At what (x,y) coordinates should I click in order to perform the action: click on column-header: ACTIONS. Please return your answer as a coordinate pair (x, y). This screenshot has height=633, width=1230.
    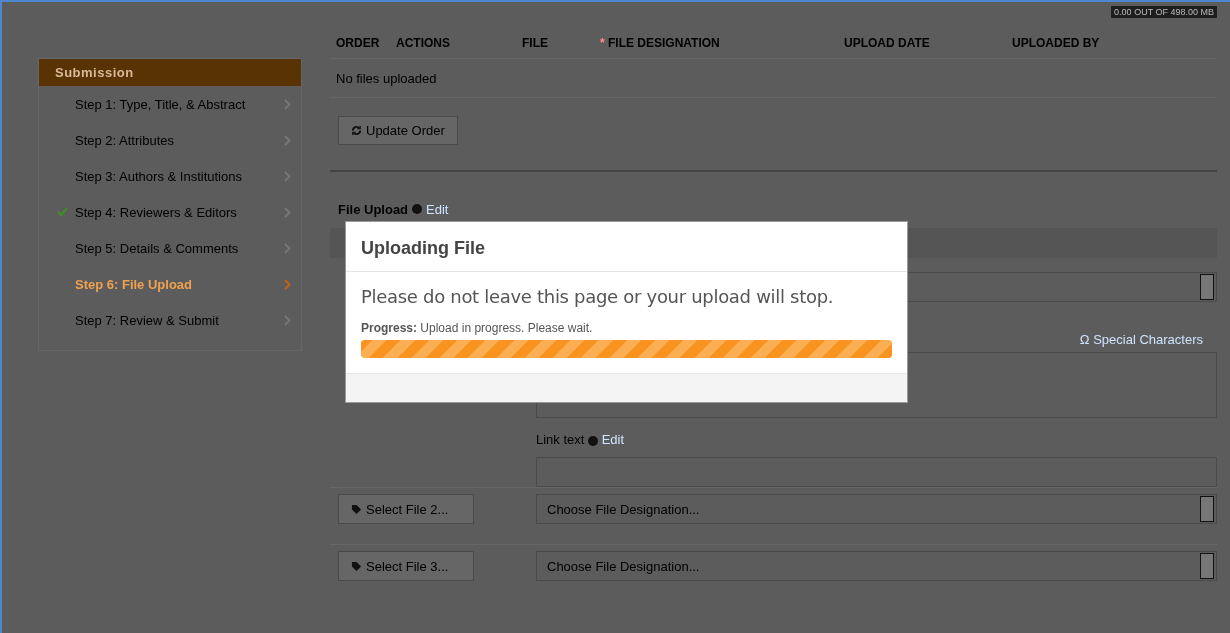
    Looking at the image, I should click on (423, 43).